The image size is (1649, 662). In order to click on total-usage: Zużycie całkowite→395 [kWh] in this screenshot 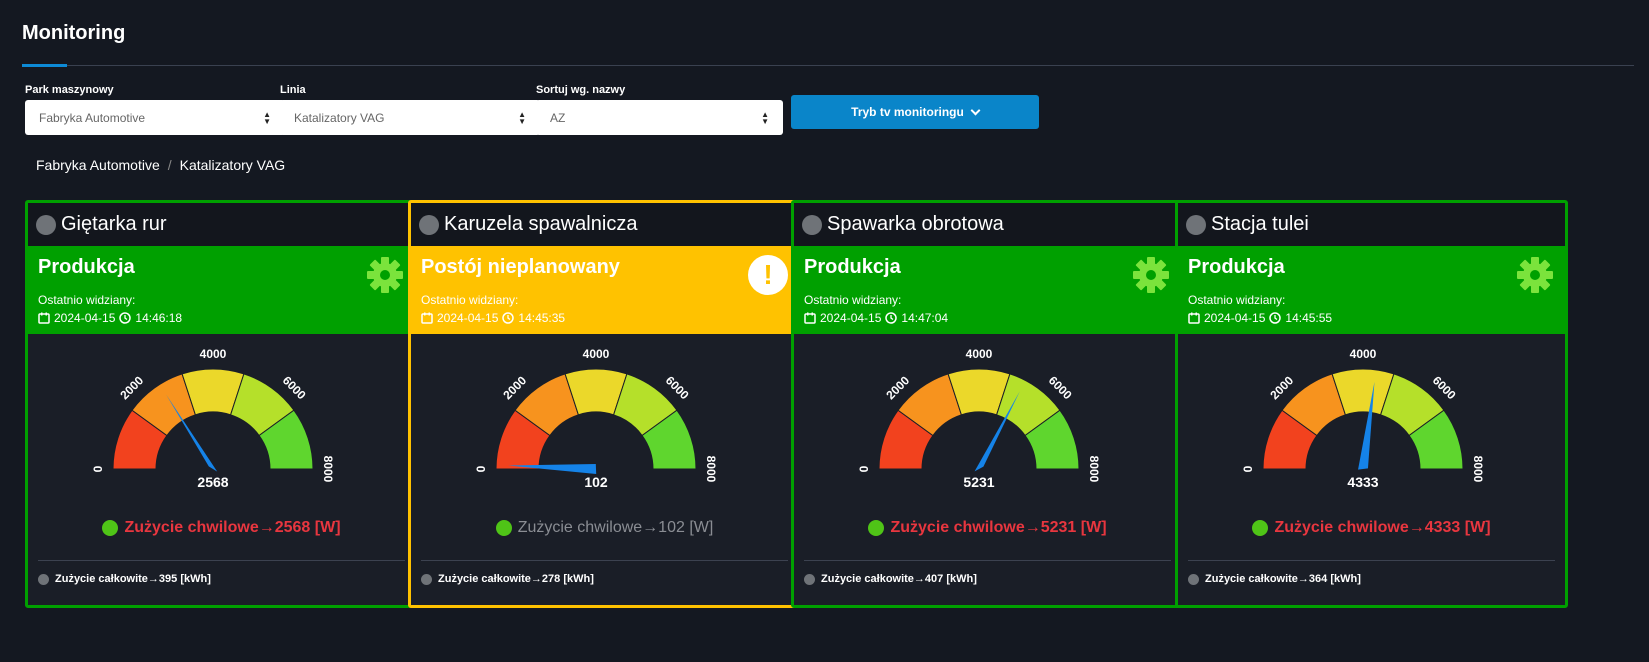, I will do `click(124, 579)`.